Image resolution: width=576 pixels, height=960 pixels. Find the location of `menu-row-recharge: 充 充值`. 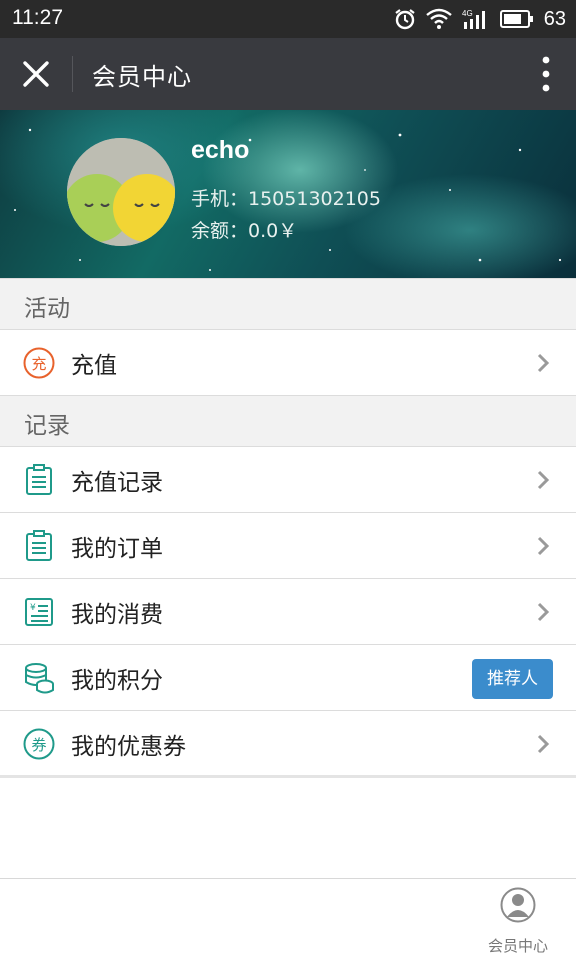

menu-row-recharge: 充 充值 is located at coordinates (288, 363).